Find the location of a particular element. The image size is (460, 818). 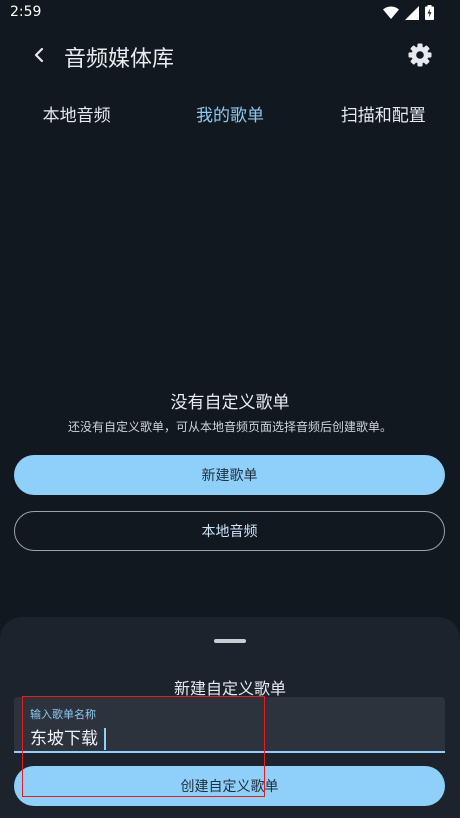

back-button is located at coordinates (39, 55).